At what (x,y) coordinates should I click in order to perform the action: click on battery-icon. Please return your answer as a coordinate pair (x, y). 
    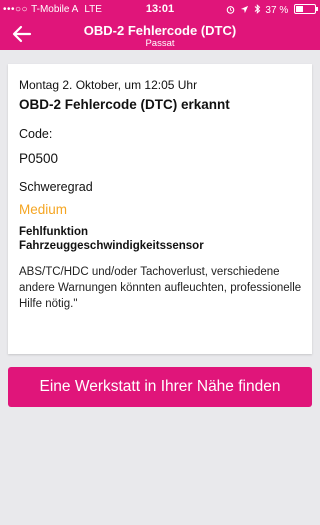
    Looking at the image, I should click on (306, 9).